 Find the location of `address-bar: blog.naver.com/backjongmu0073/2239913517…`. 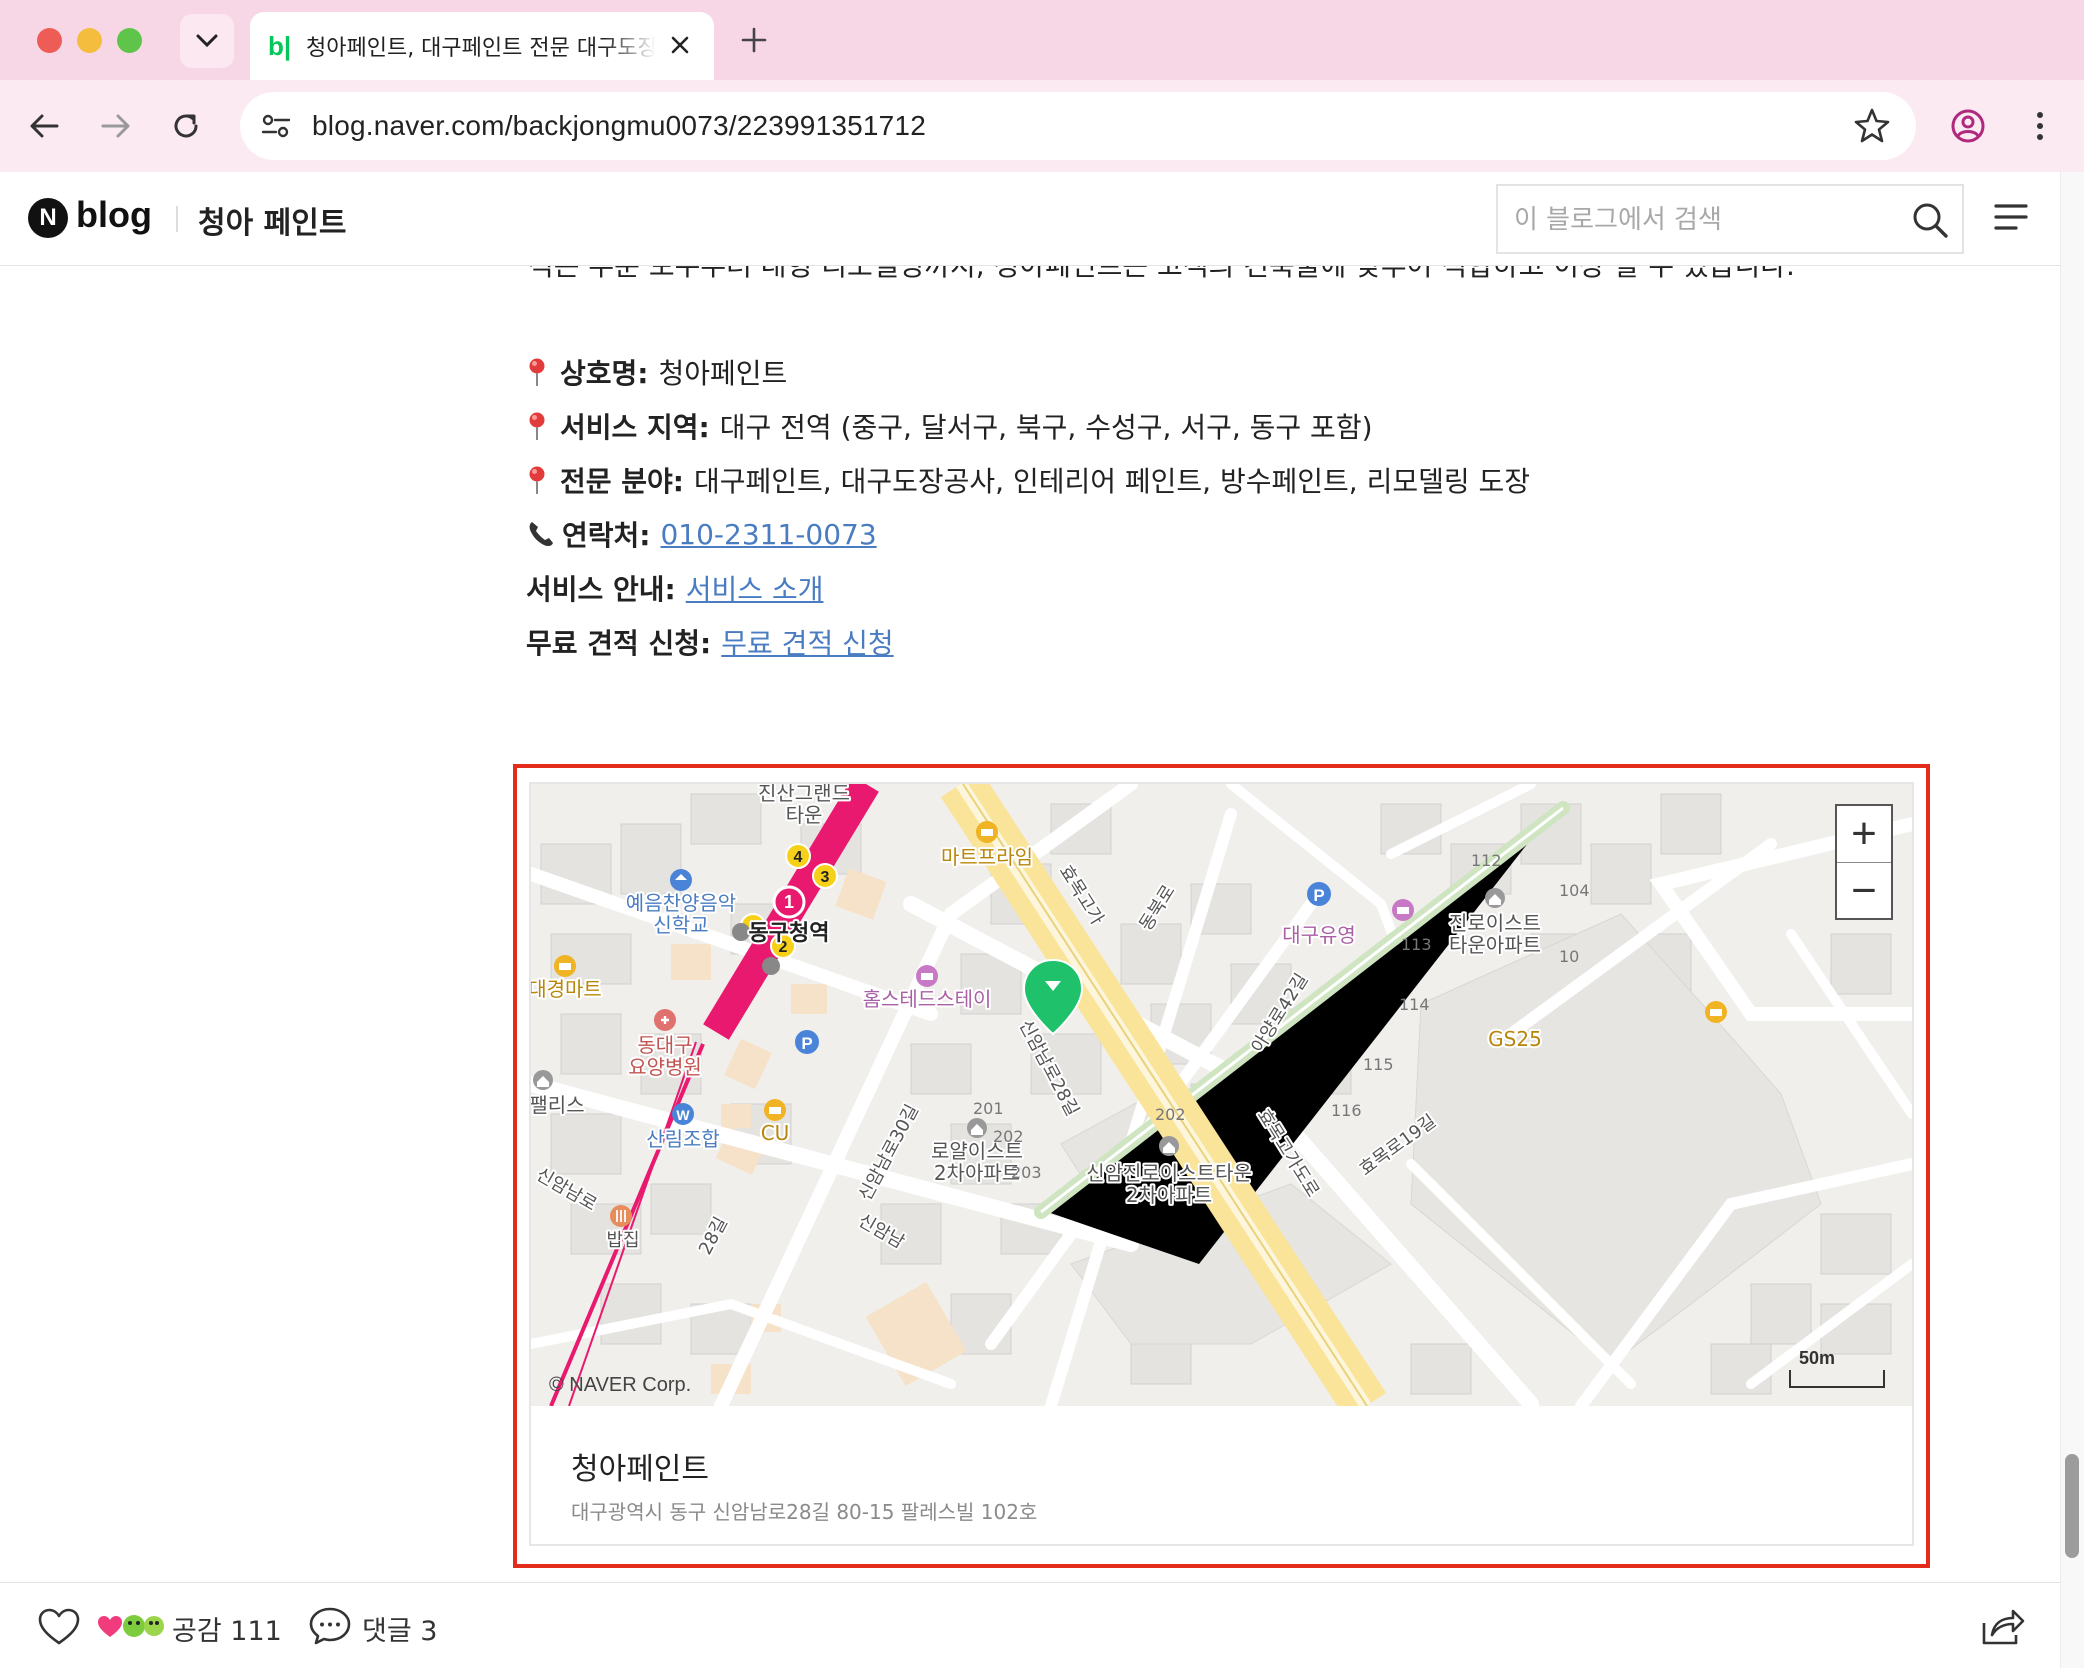

address-bar: blog.naver.com/backjongmu0073/2239913517… is located at coordinates (1078, 126).